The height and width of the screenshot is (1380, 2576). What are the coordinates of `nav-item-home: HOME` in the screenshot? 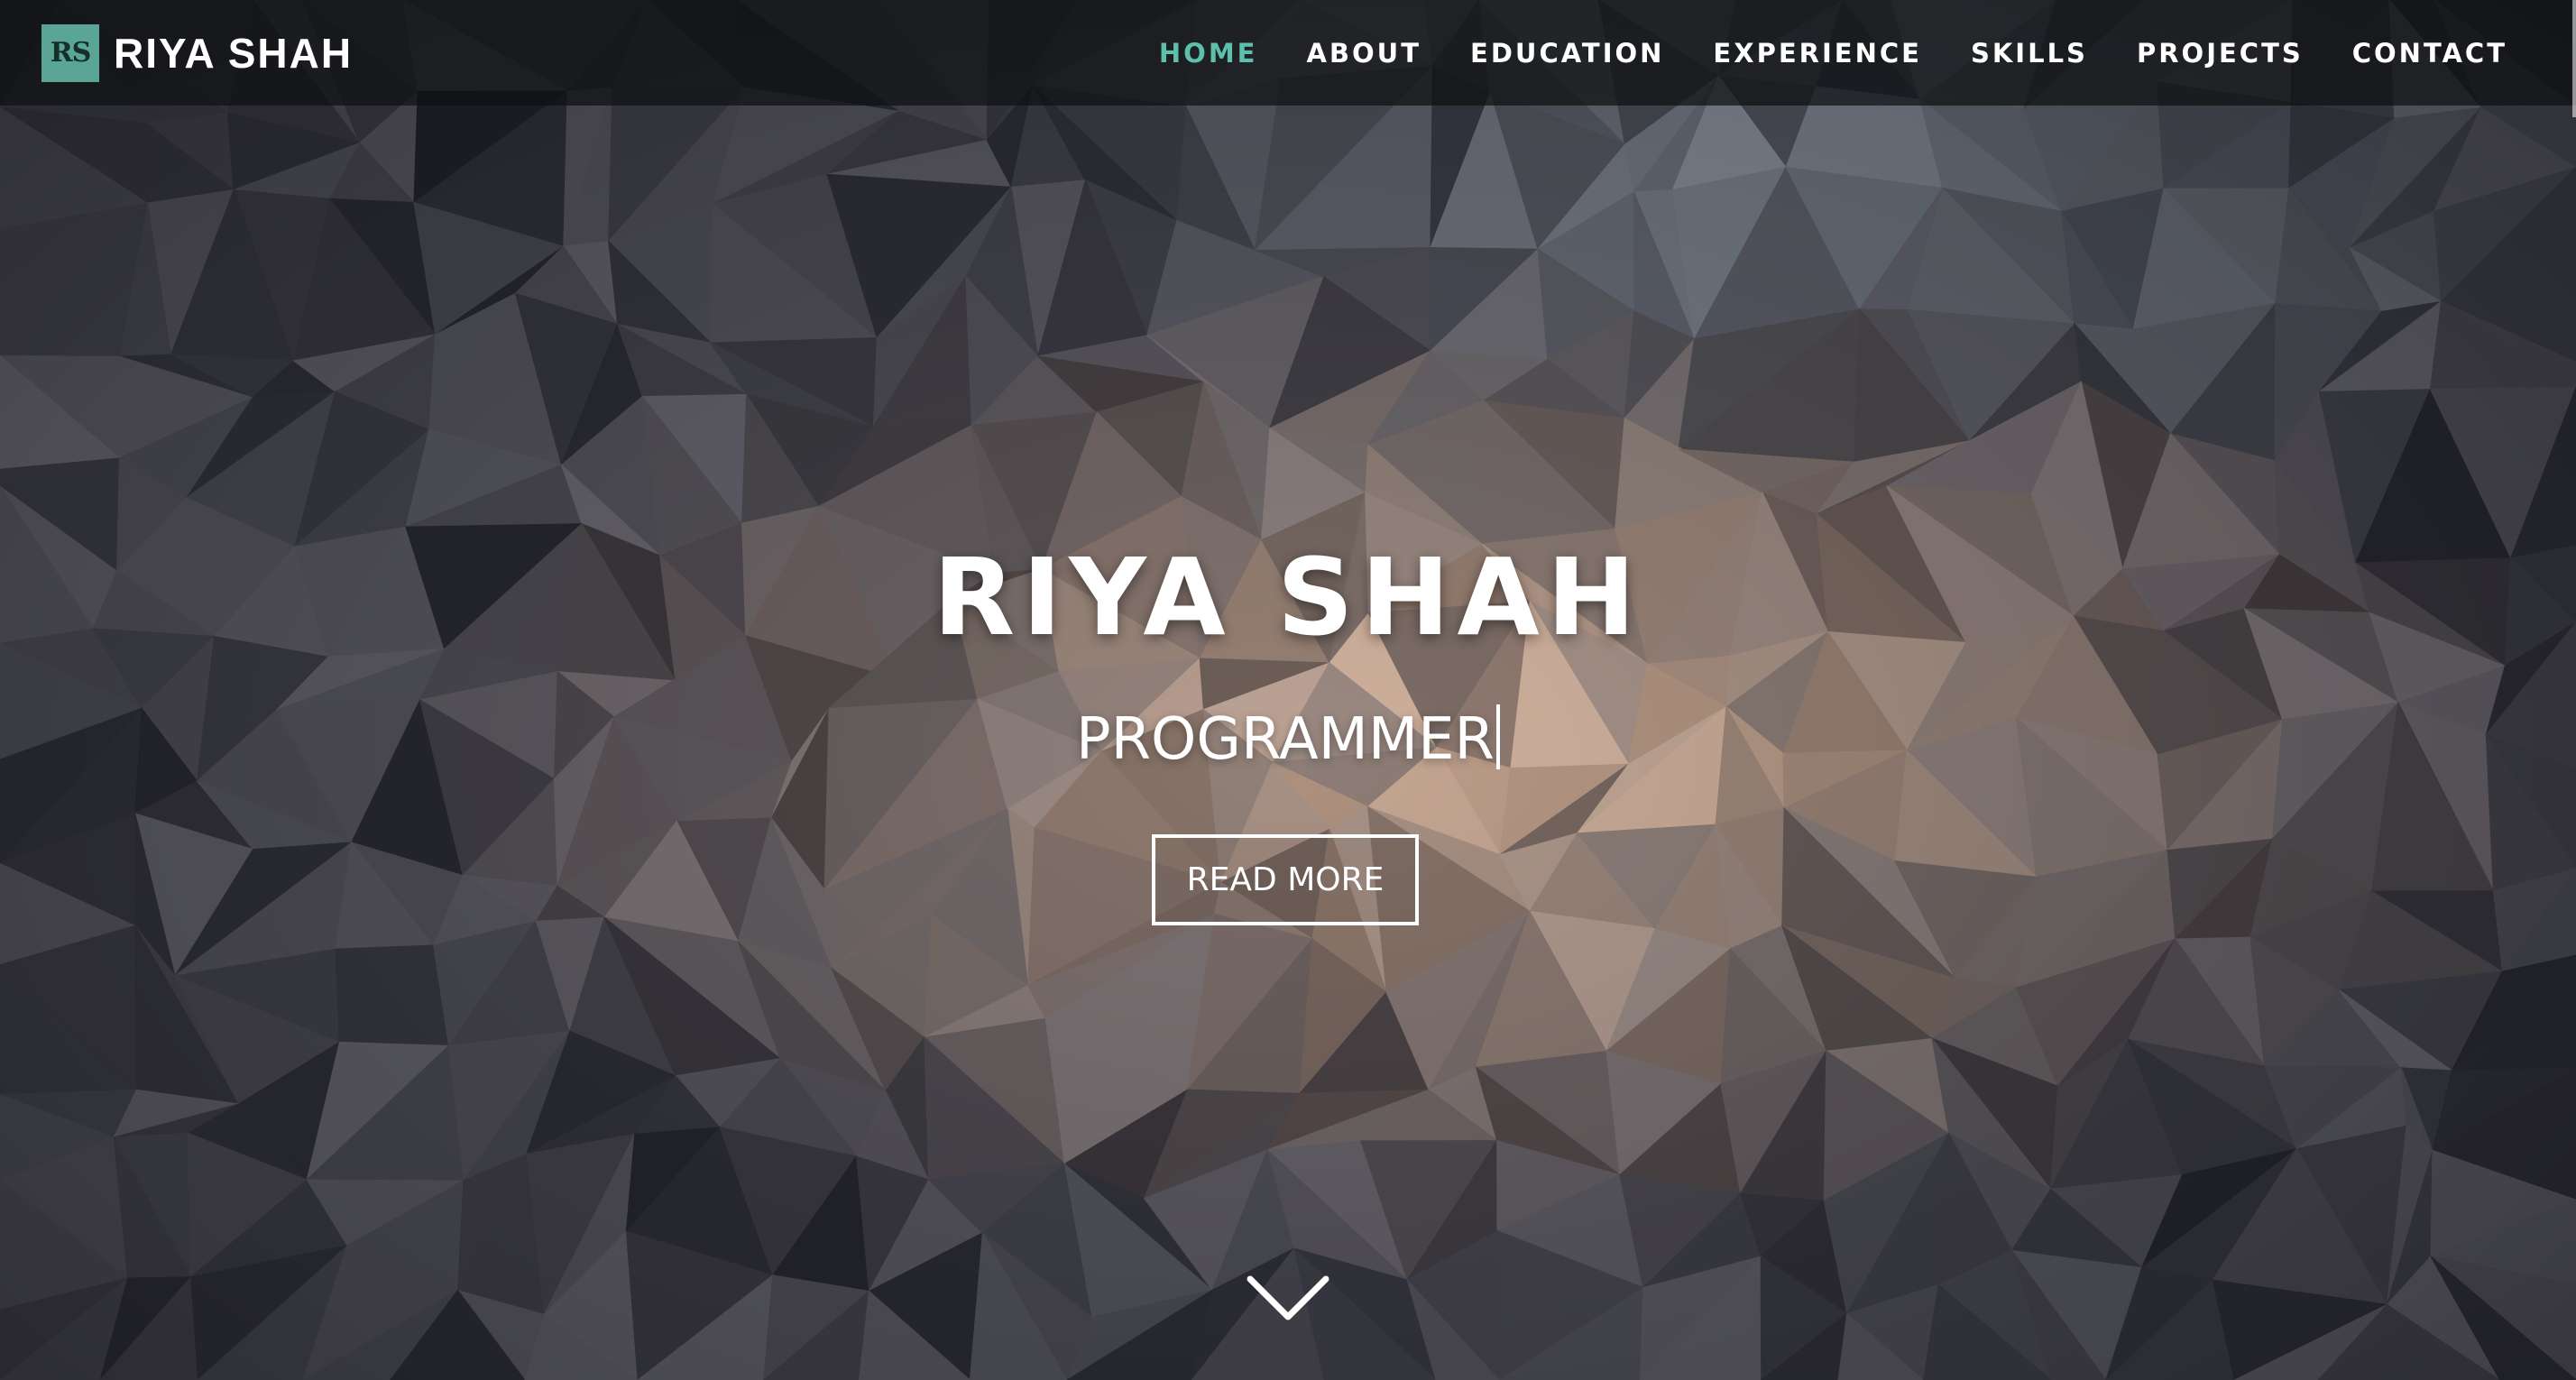 It's located at (1208, 54).